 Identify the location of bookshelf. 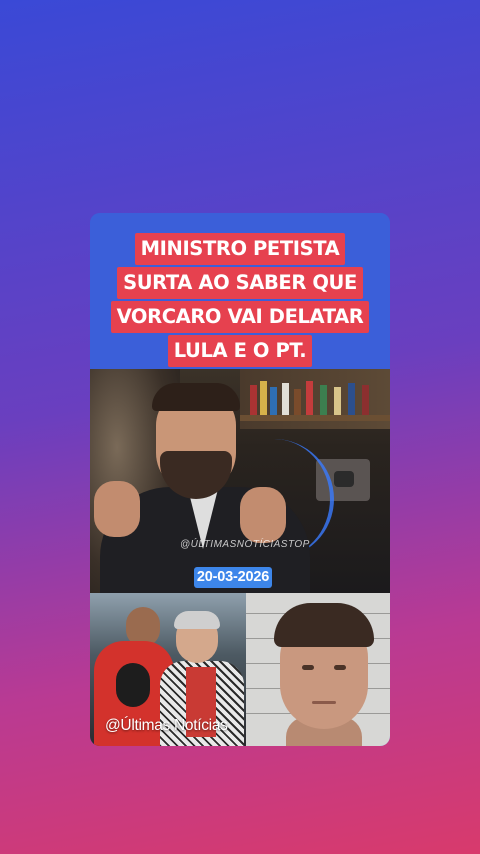
(315, 399).